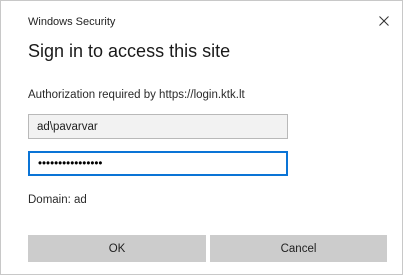 The width and height of the screenshot is (403, 275). Describe the element at coordinates (158, 163) in the screenshot. I see `password-input` at that location.